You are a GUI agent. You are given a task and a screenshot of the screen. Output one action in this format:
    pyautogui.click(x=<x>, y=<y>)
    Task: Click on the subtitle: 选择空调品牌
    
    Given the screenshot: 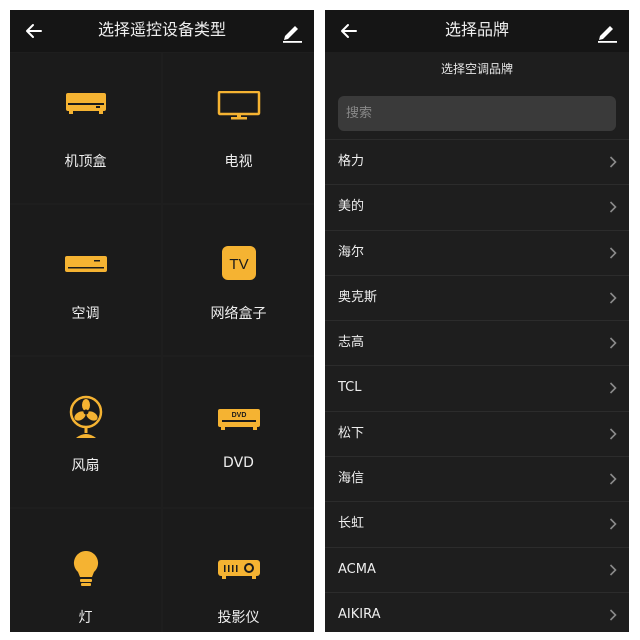 What is the action you would take?
    pyautogui.click(x=476, y=69)
    